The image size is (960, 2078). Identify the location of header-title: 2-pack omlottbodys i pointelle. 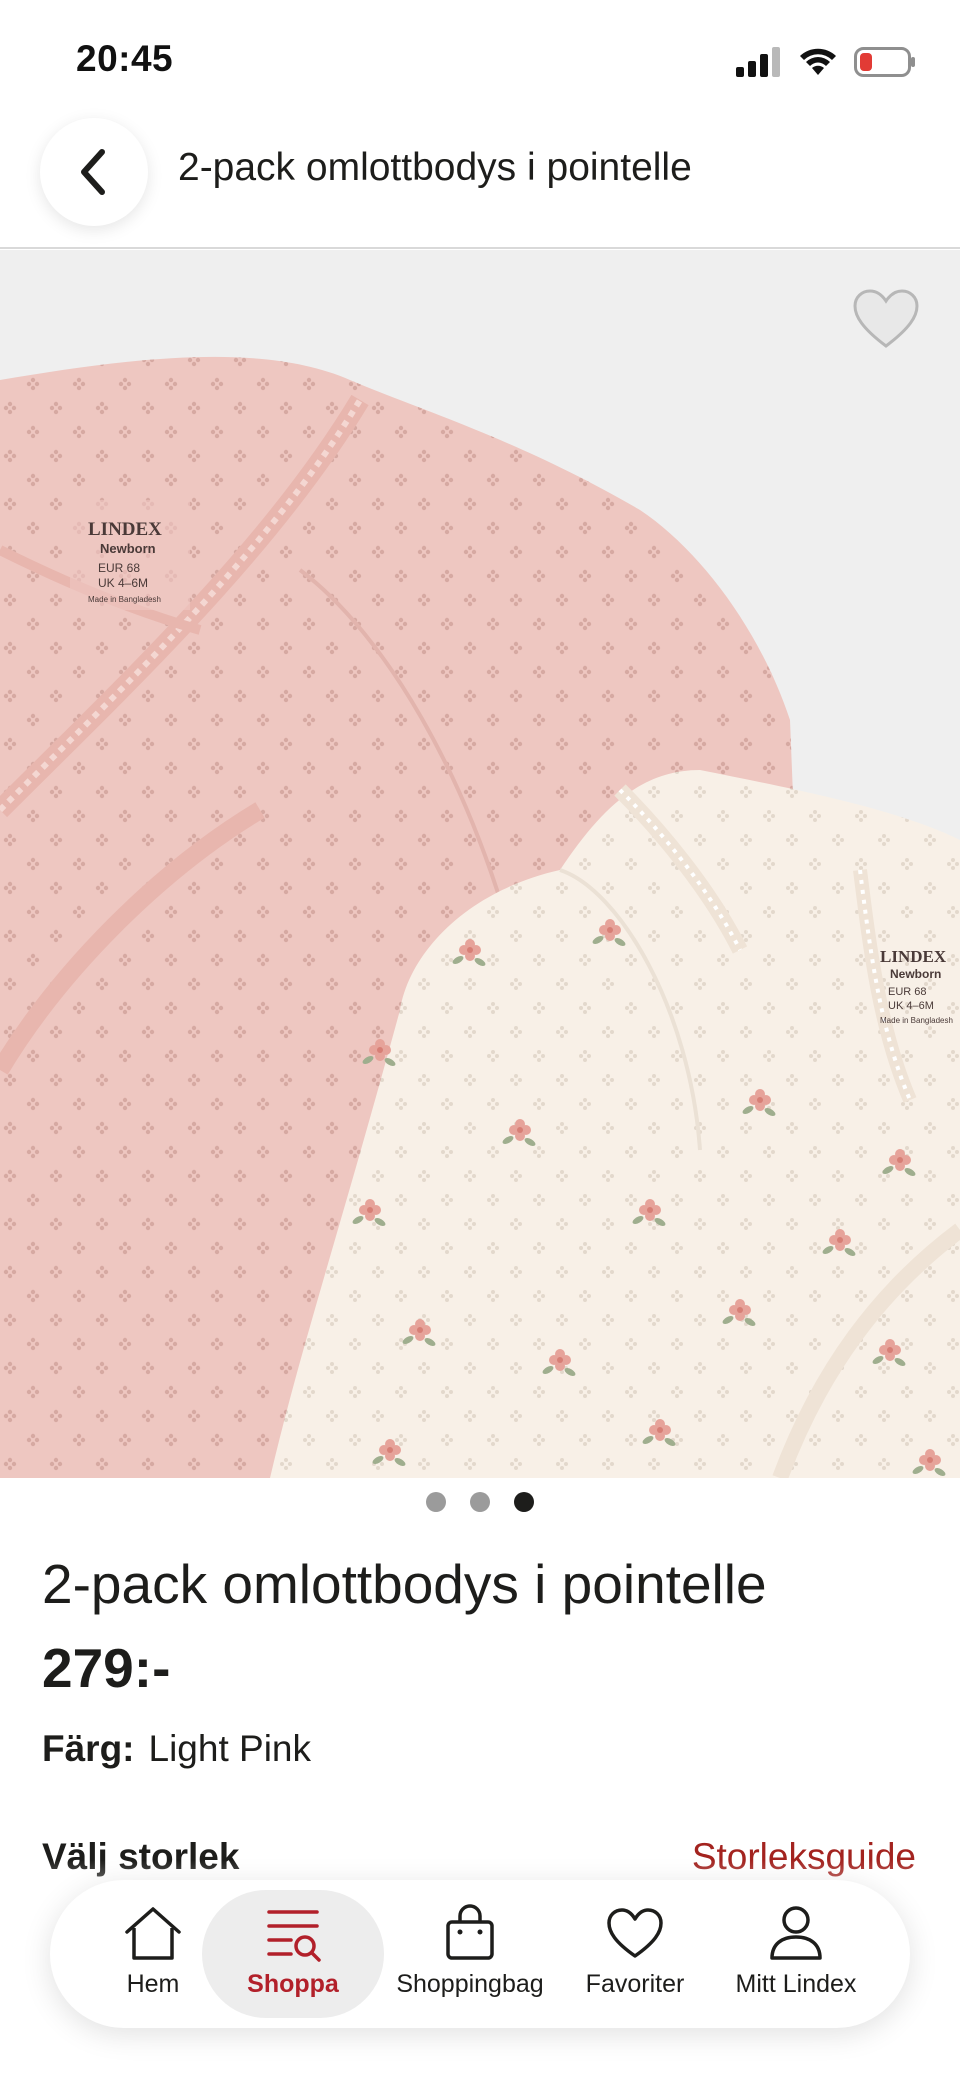
(435, 167).